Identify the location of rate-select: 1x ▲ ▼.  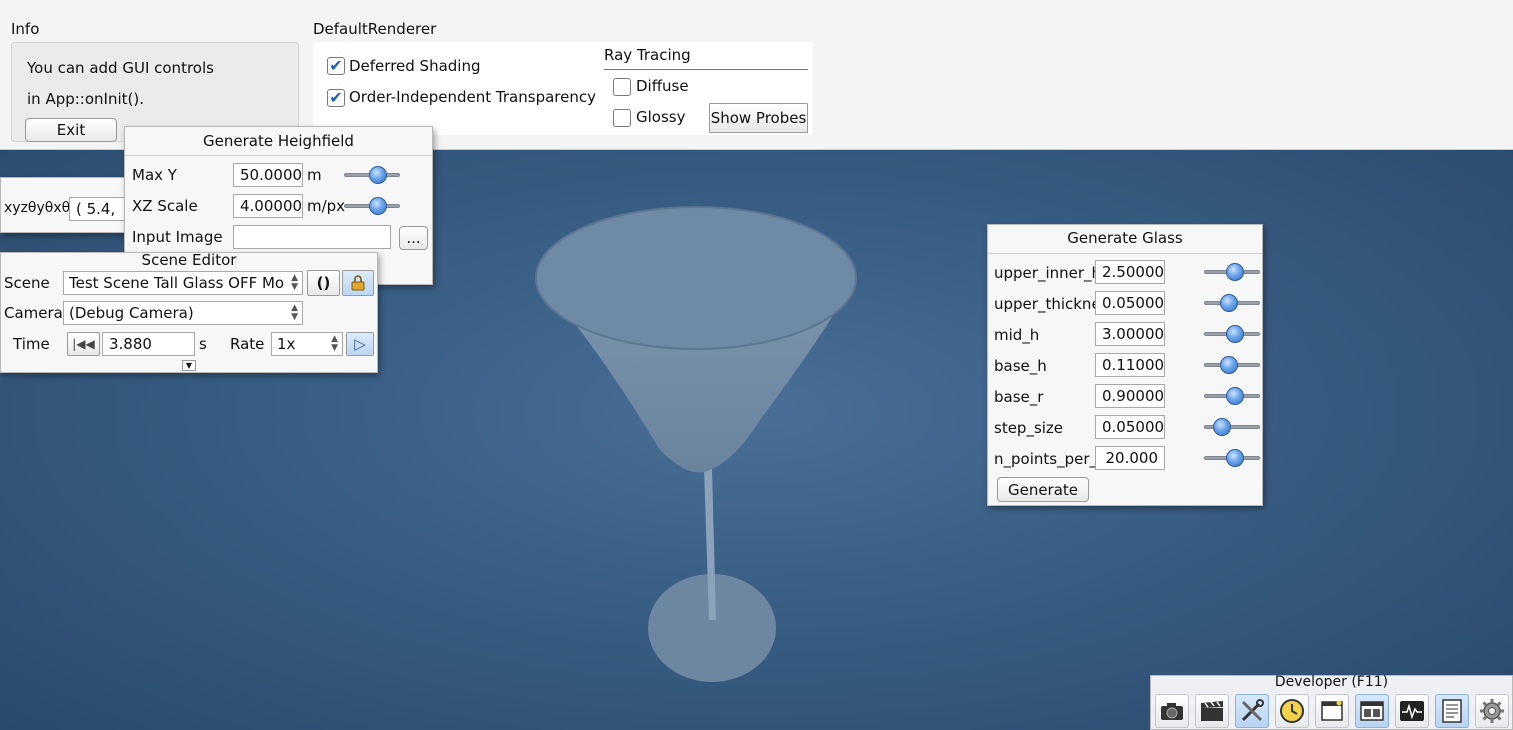
(307, 344).